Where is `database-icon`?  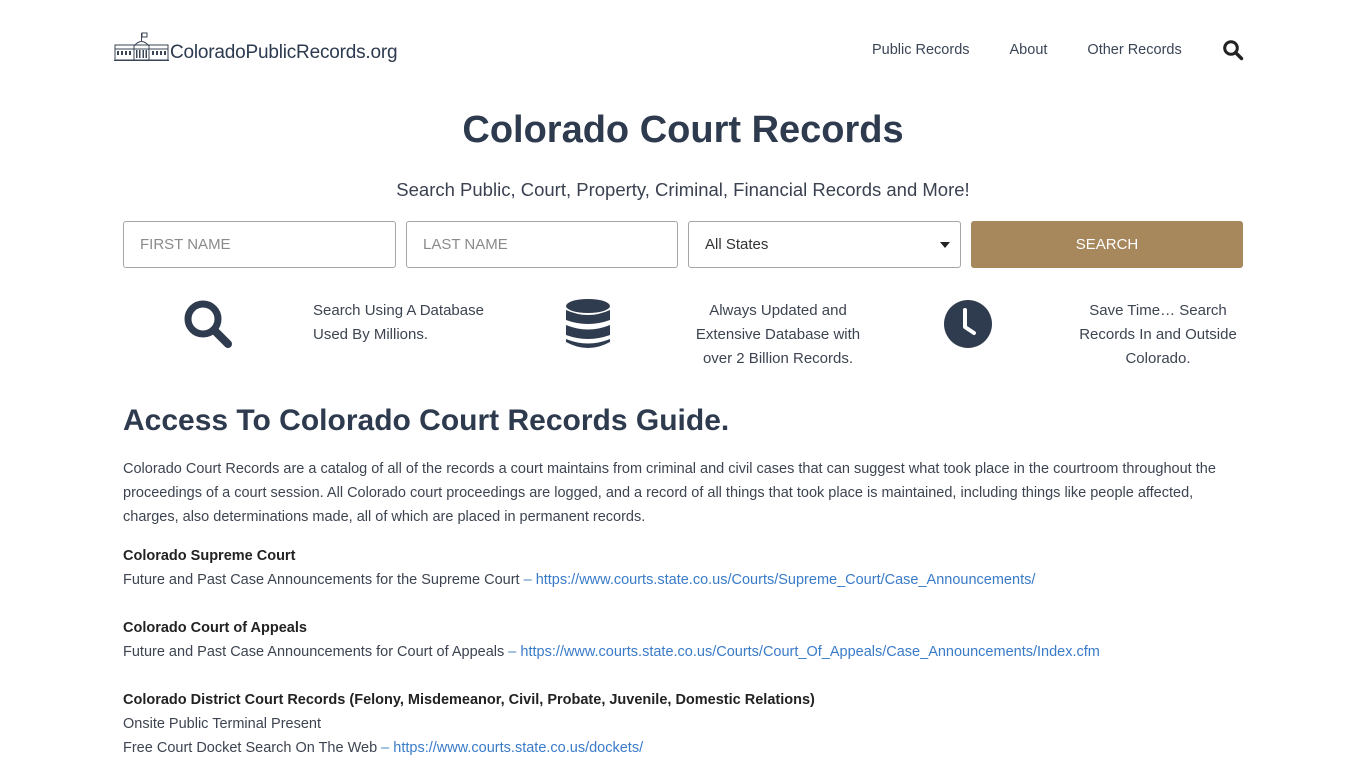
database-icon is located at coordinates (588, 323).